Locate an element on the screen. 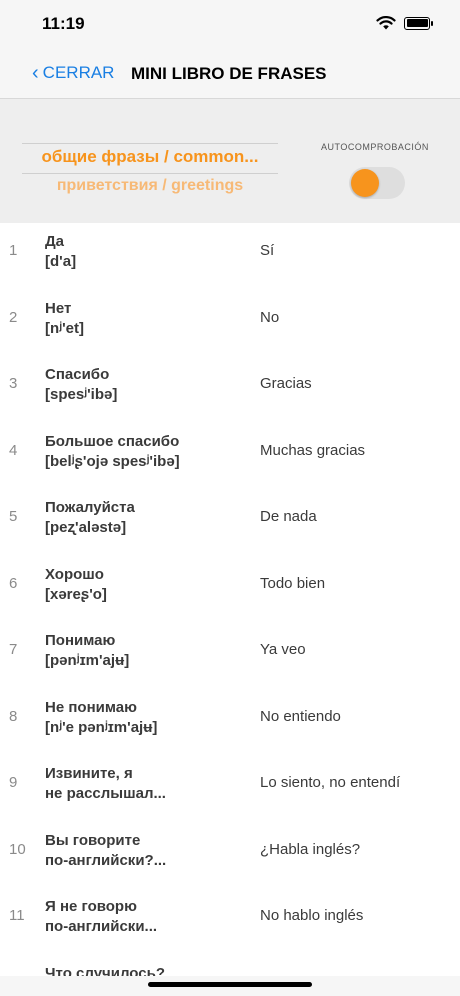 This screenshot has height=996, width=460. phrase-number: 6 is located at coordinates (13, 583).